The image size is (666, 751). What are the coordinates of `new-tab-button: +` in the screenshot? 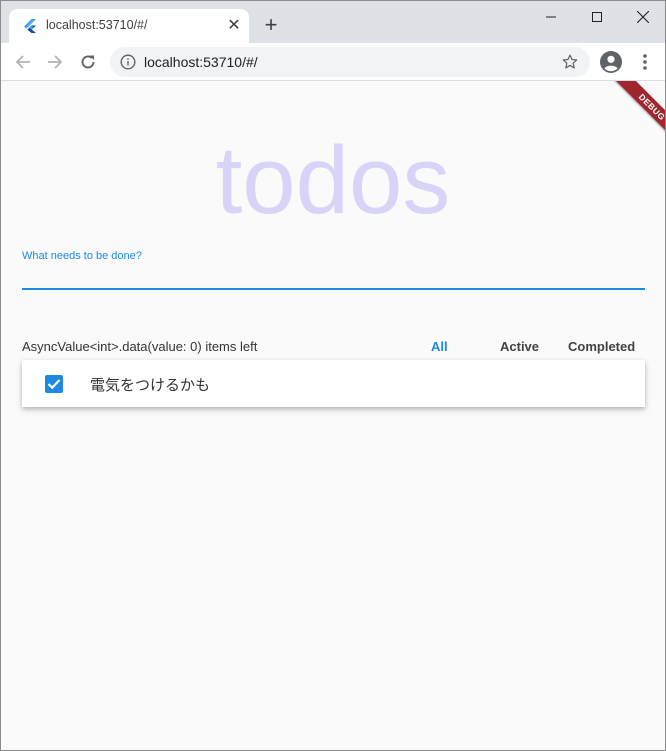 It's located at (271, 25).